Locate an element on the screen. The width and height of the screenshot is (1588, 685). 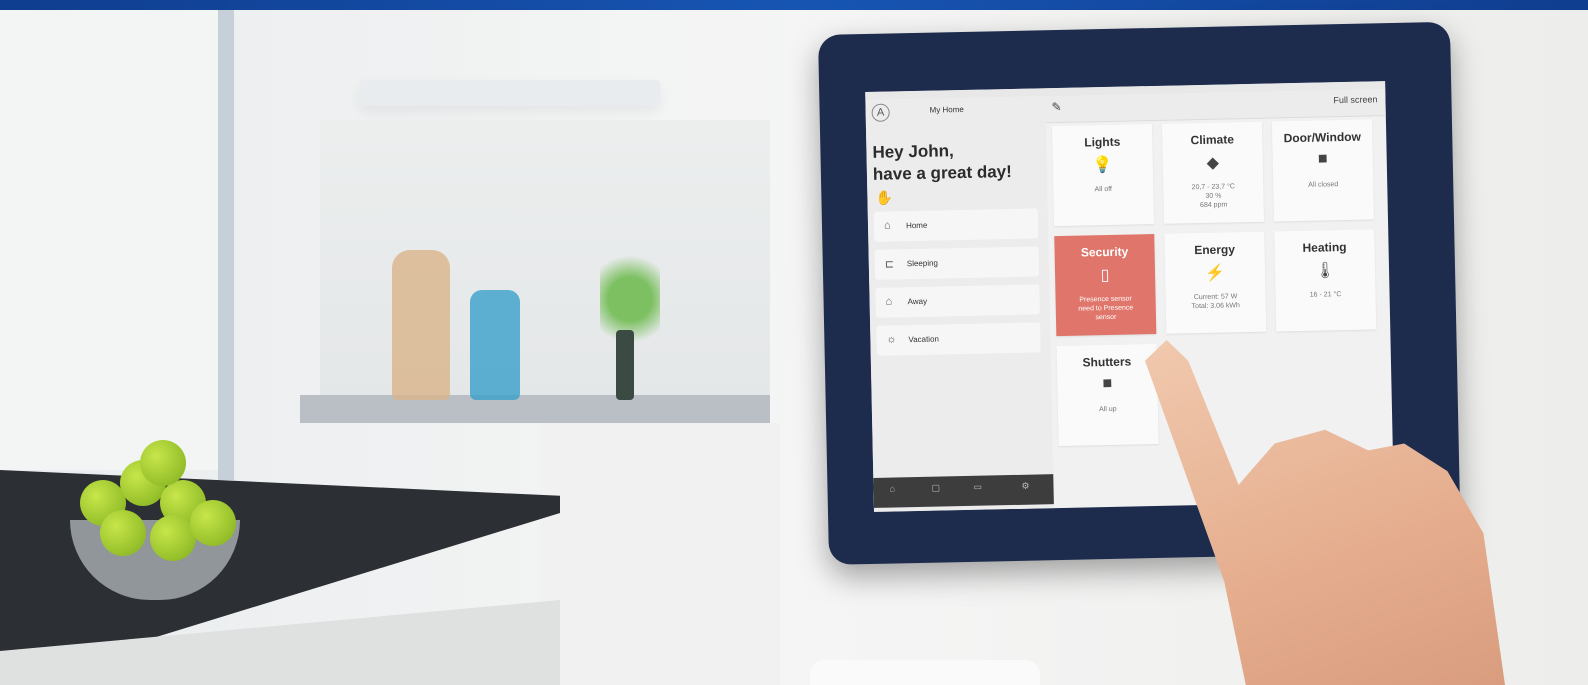
tile-status: All closed is located at coordinates (1323, 185).